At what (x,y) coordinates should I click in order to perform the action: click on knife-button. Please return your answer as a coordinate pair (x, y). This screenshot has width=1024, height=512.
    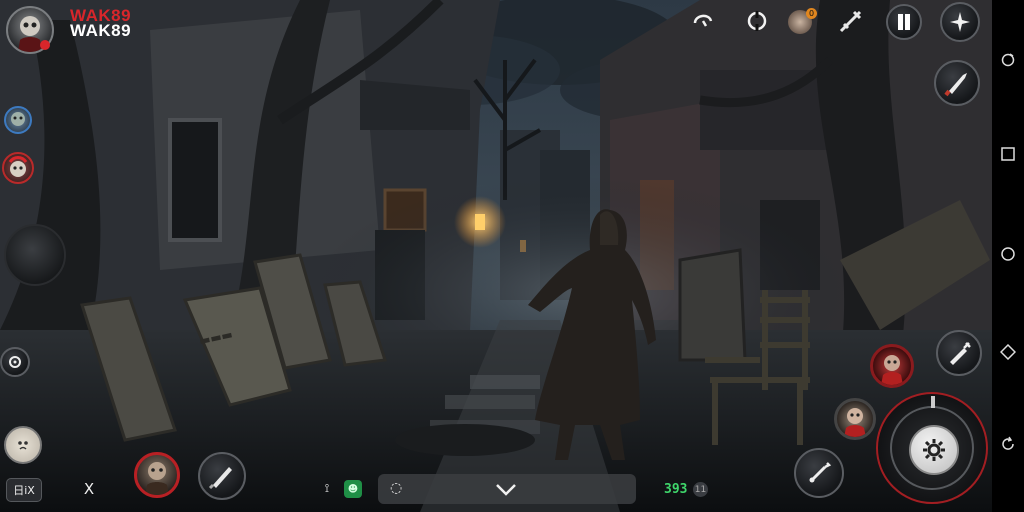
    Looking at the image, I should click on (957, 83).